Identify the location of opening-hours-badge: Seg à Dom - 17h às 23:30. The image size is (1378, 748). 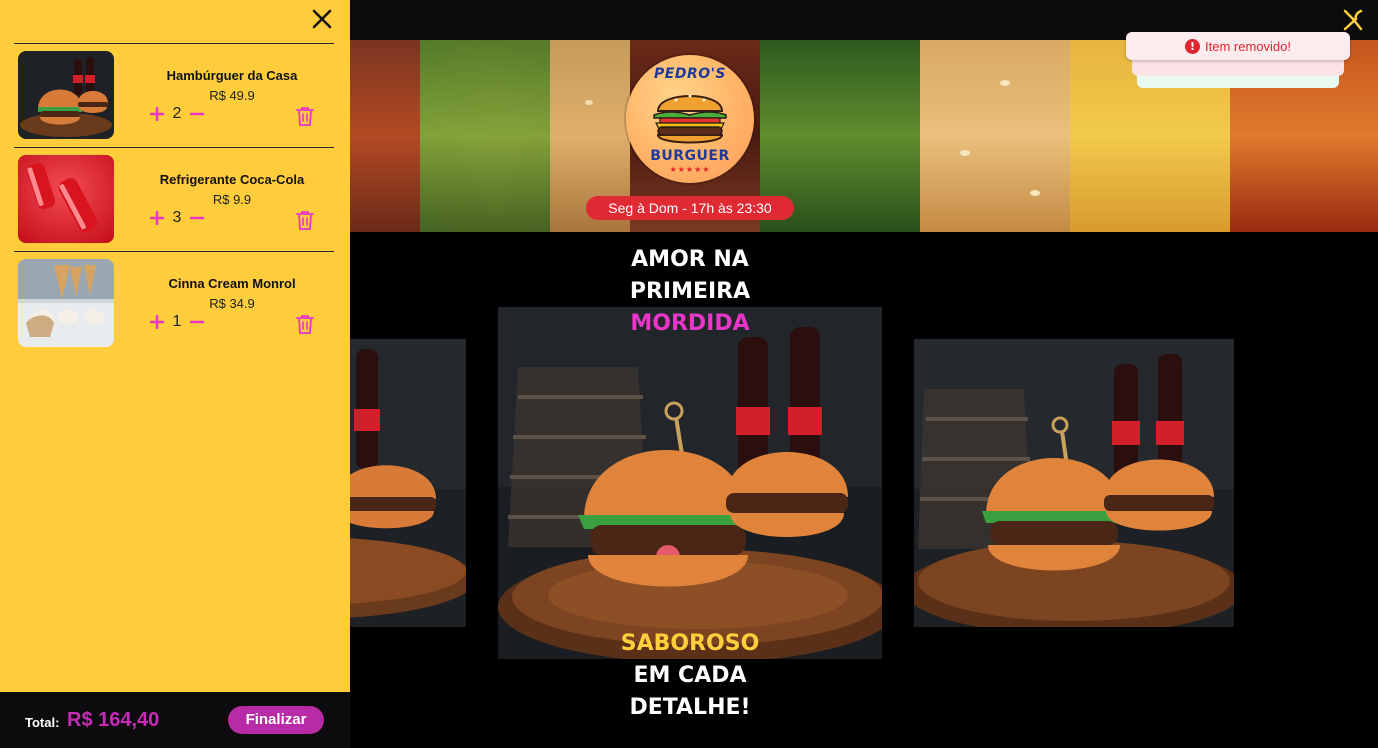
(690, 208).